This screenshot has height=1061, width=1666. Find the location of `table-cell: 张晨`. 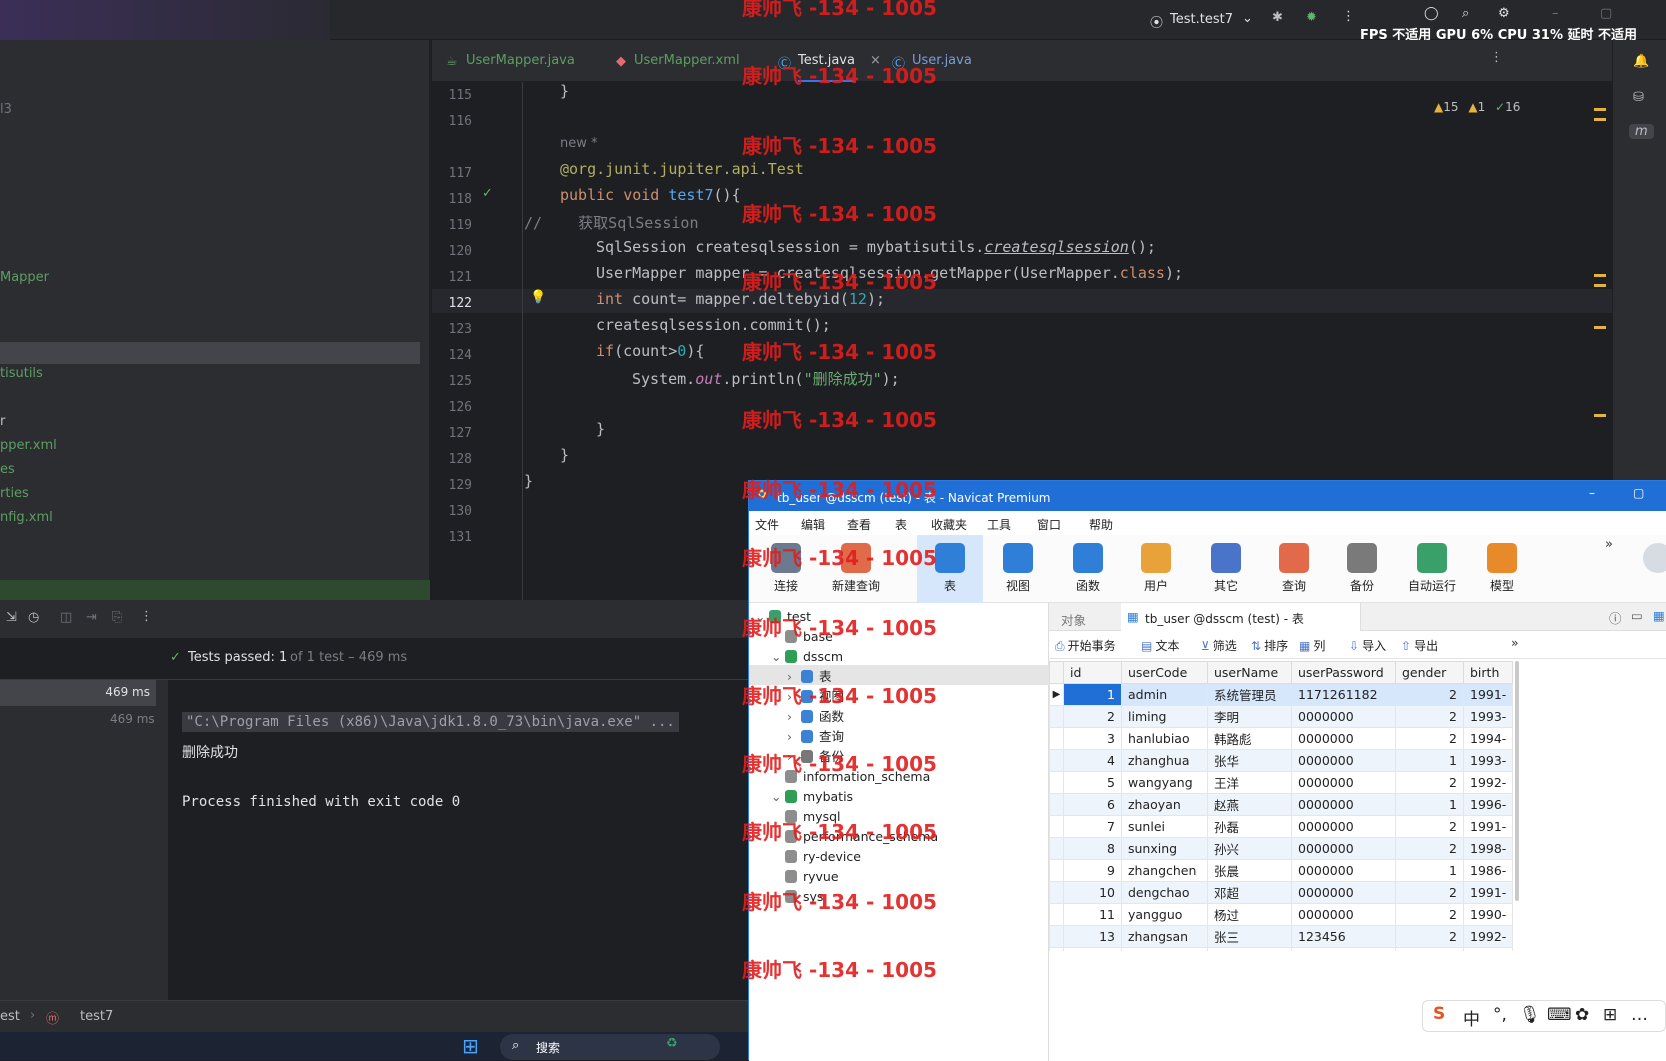

table-cell: 张晨 is located at coordinates (1249, 870).